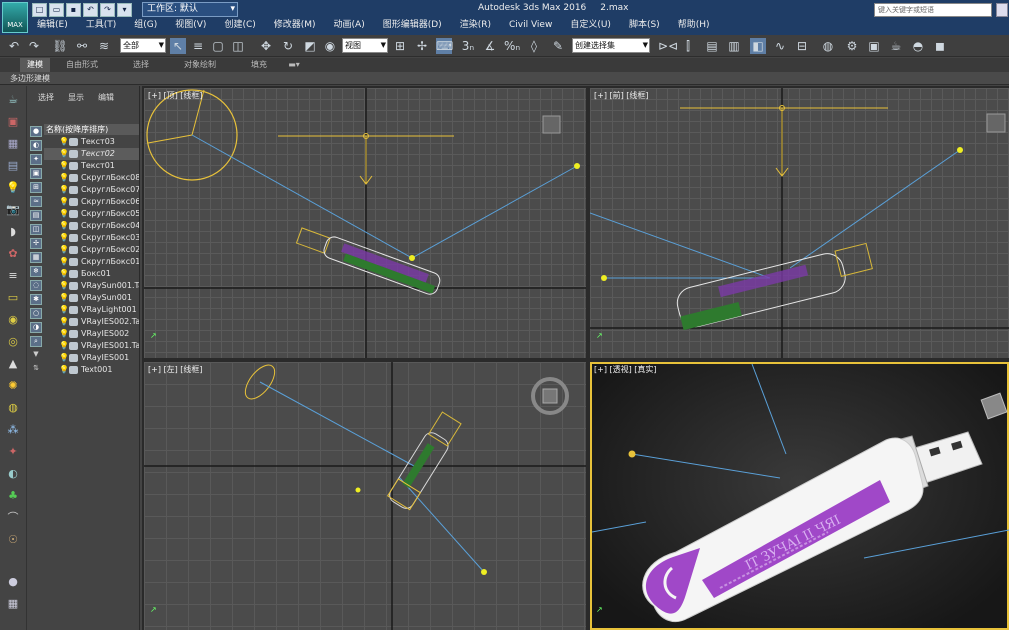 The height and width of the screenshot is (630, 1009). Describe the element at coordinates (933, 10) in the screenshot. I see `search-input: 键入关键字或短语` at that location.